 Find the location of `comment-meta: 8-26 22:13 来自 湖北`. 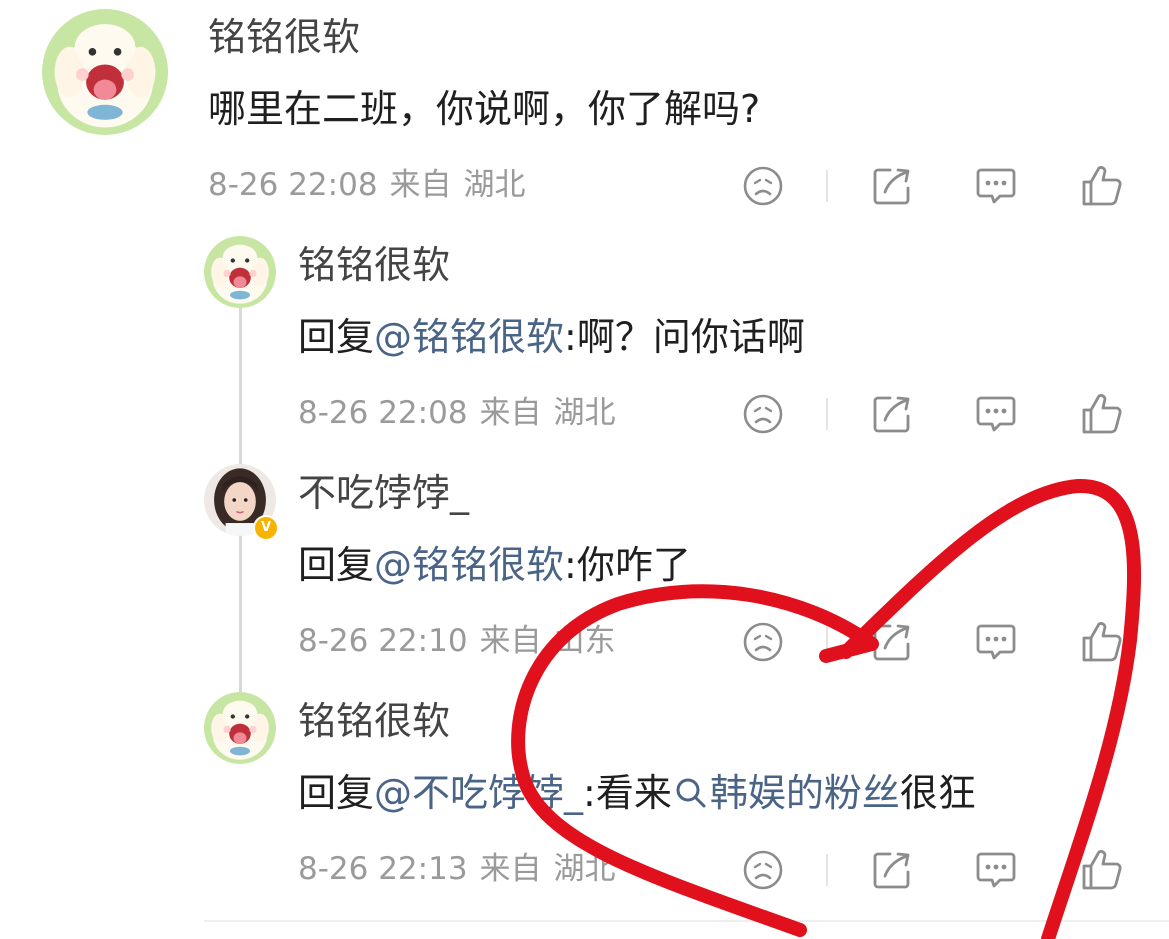

comment-meta: 8-26 22:13 来自 湖北 is located at coordinates (463, 869).